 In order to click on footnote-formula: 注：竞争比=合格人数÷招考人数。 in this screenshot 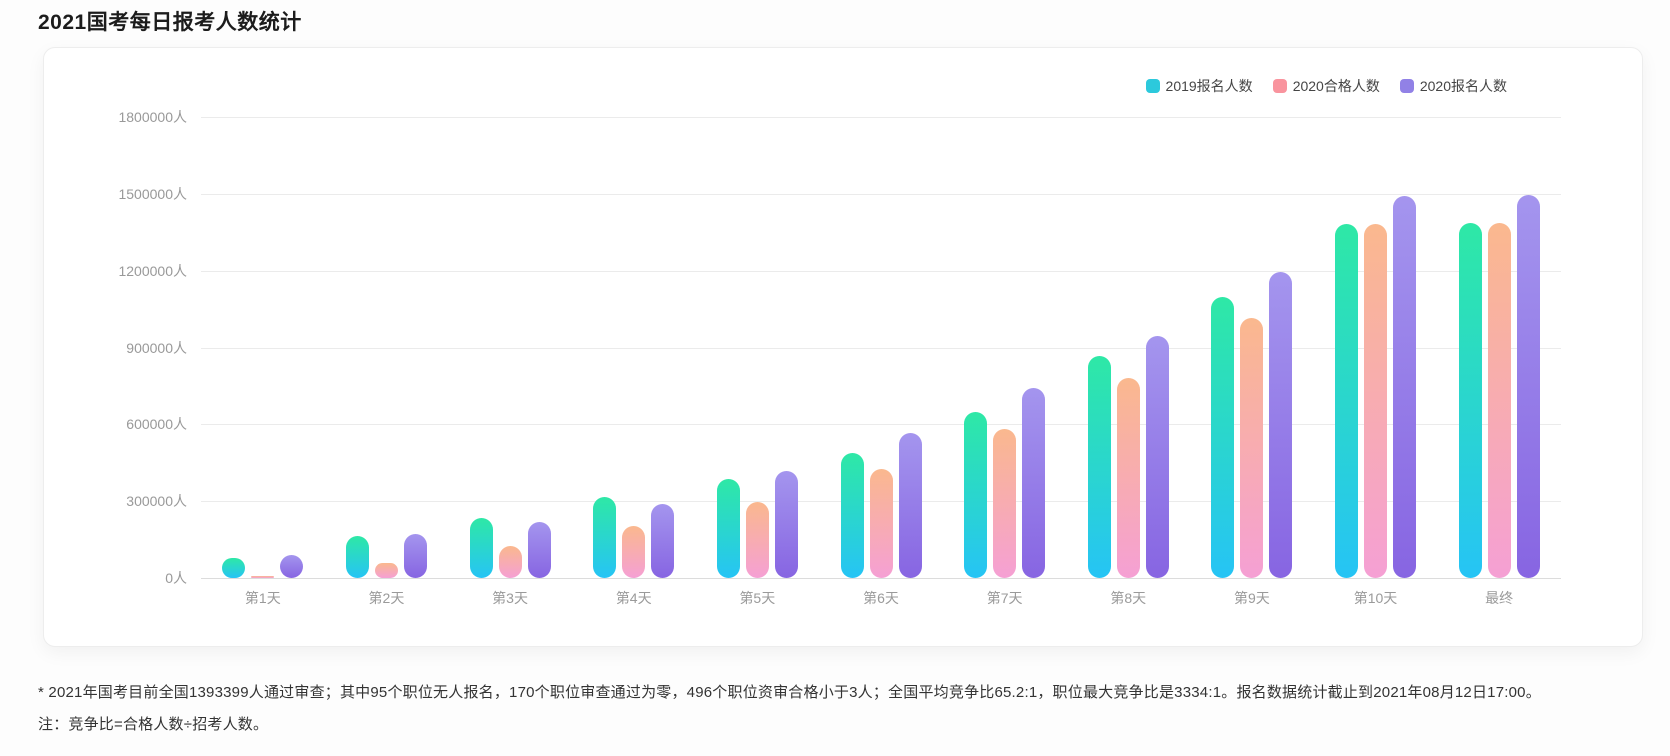, I will do `click(153, 724)`.